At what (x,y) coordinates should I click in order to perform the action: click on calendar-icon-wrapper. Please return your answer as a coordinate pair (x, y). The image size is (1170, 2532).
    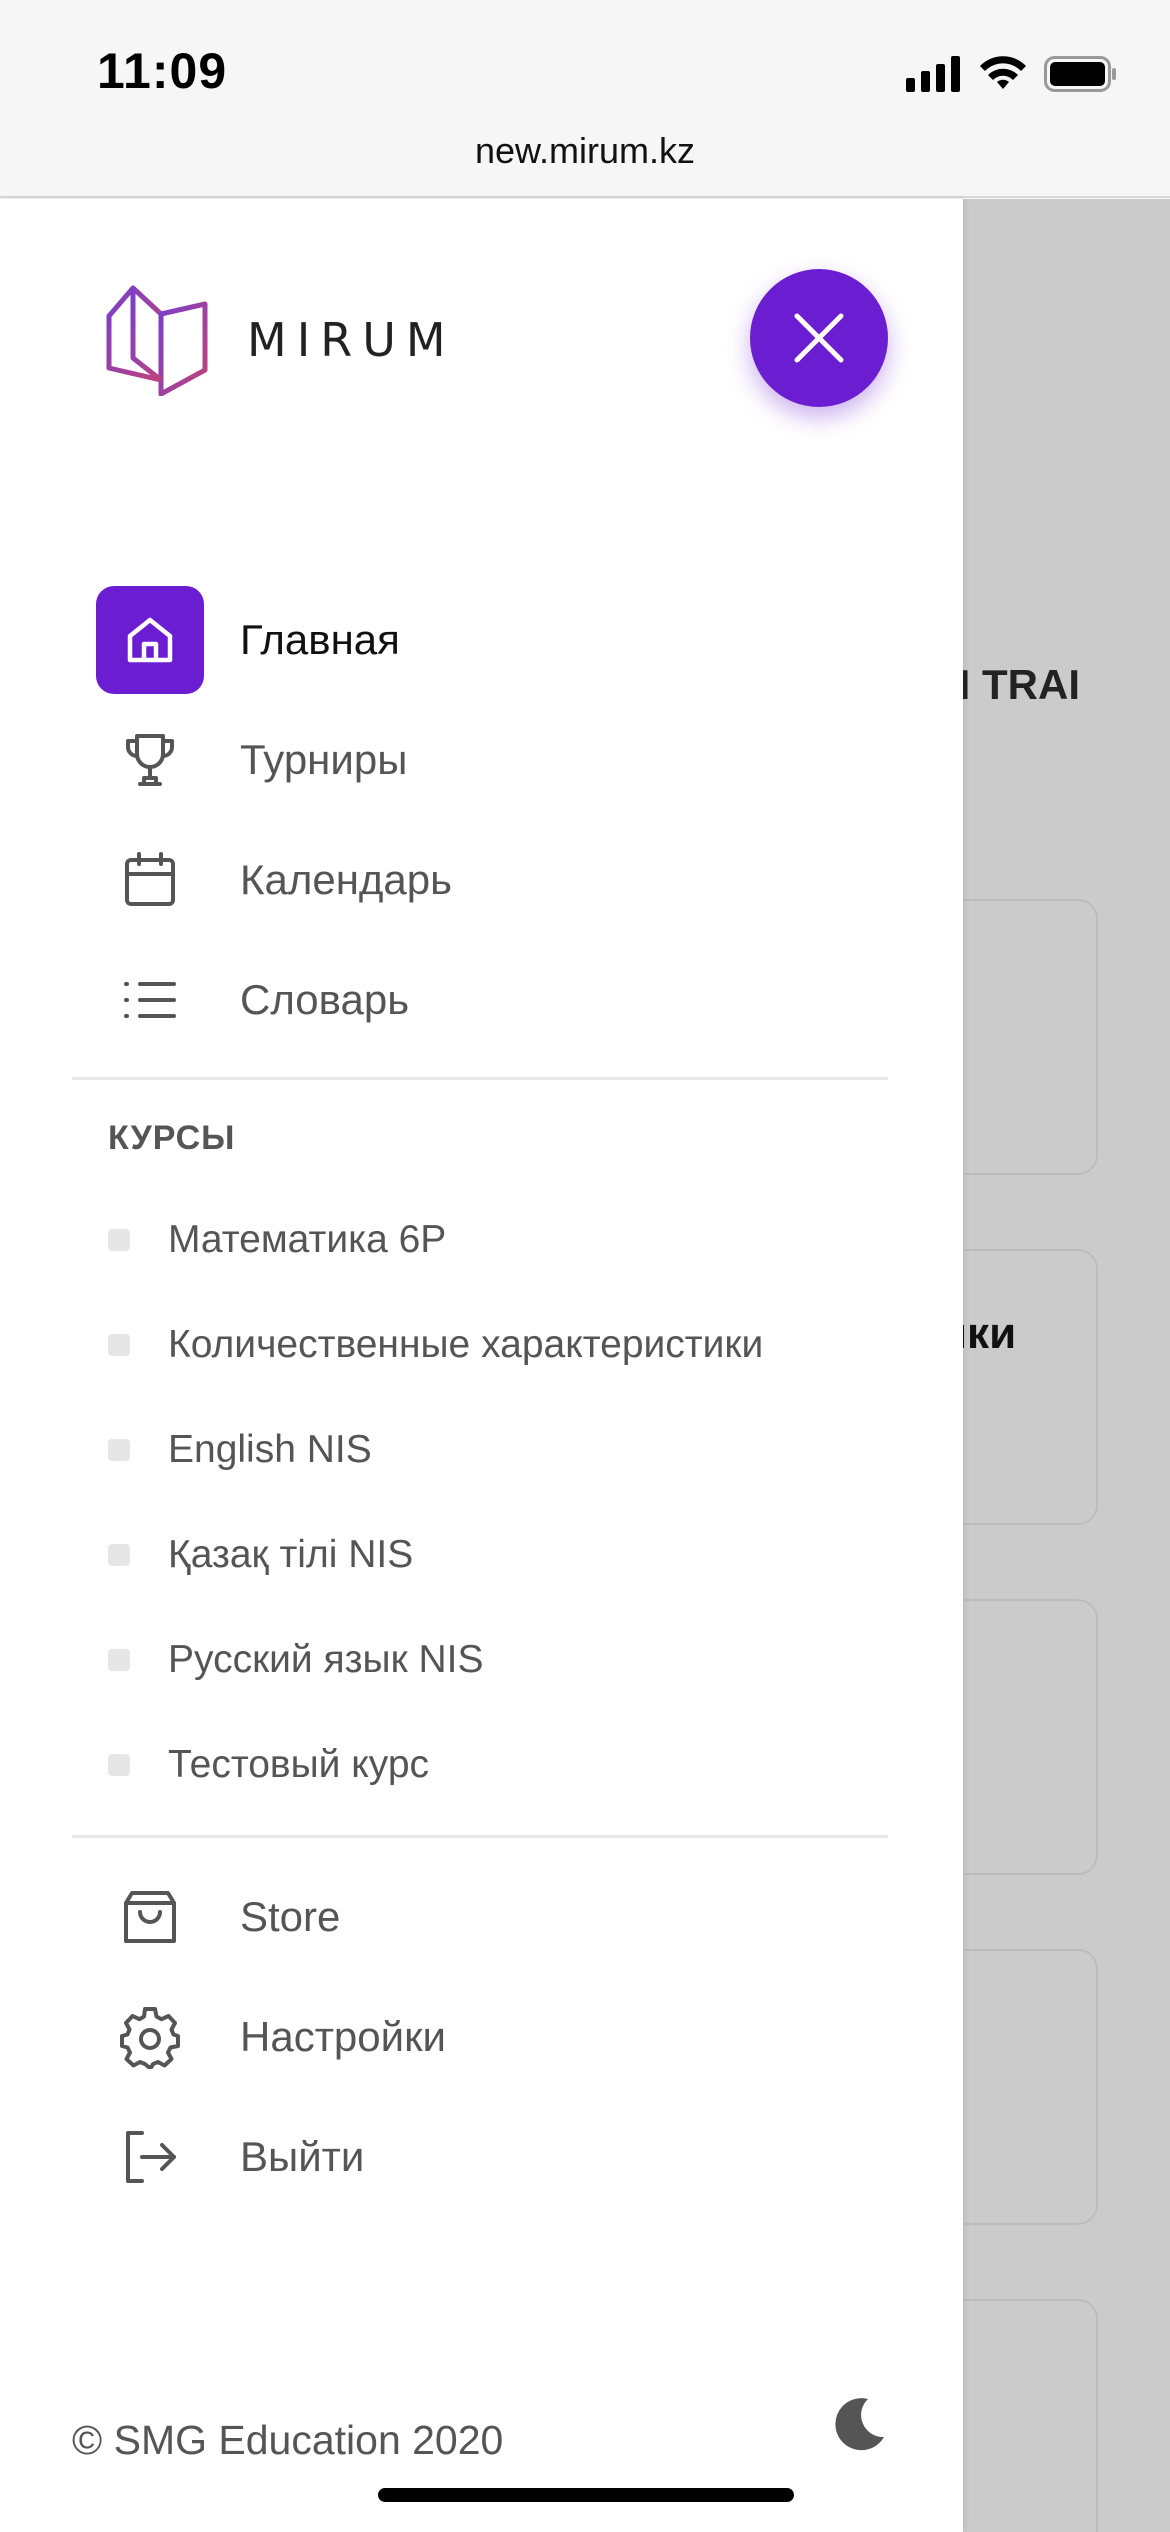
    Looking at the image, I should click on (150, 880).